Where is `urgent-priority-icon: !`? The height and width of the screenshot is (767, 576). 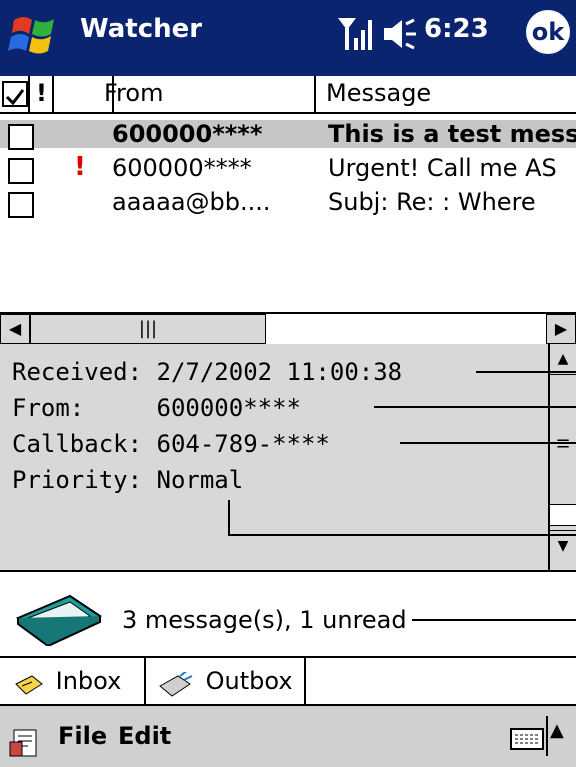 urgent-priority-icon: ! is located at coordinates (80, 167).